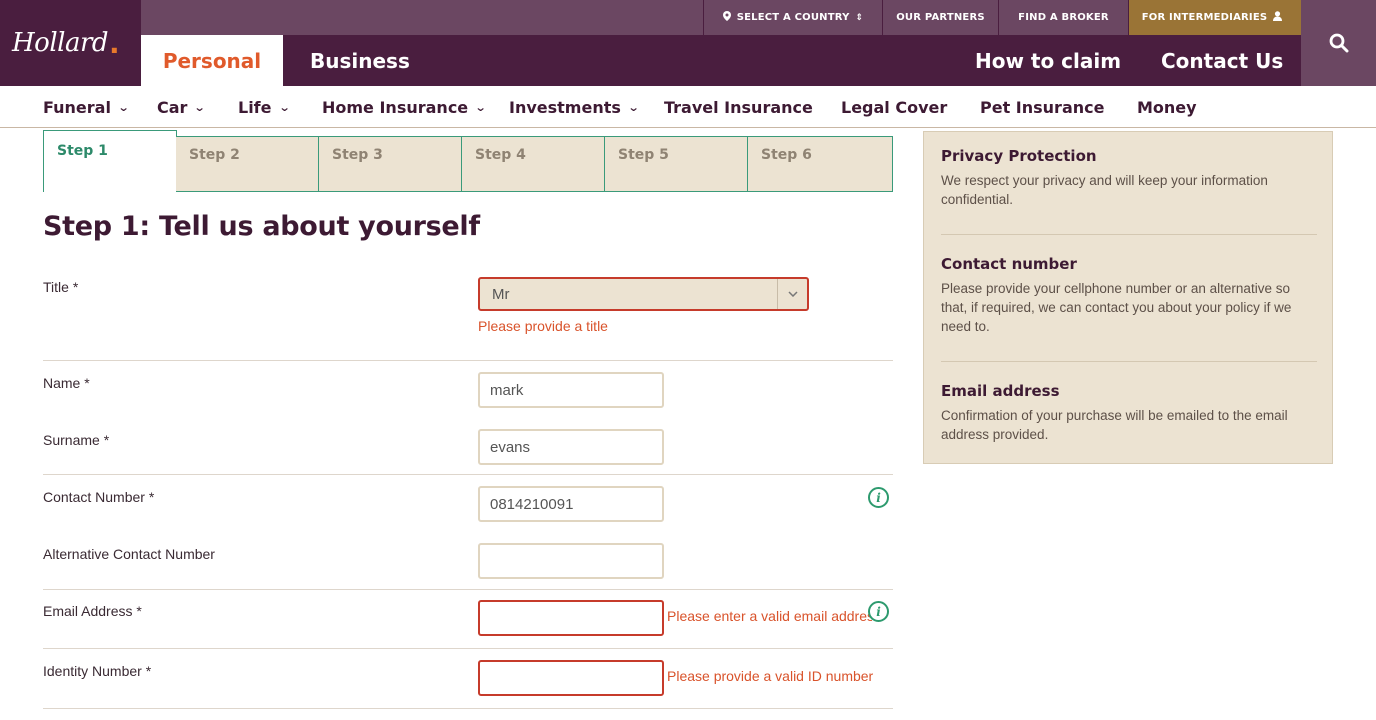  I want to click on privacy-title: Privacy Protection, so click(1019, 156).